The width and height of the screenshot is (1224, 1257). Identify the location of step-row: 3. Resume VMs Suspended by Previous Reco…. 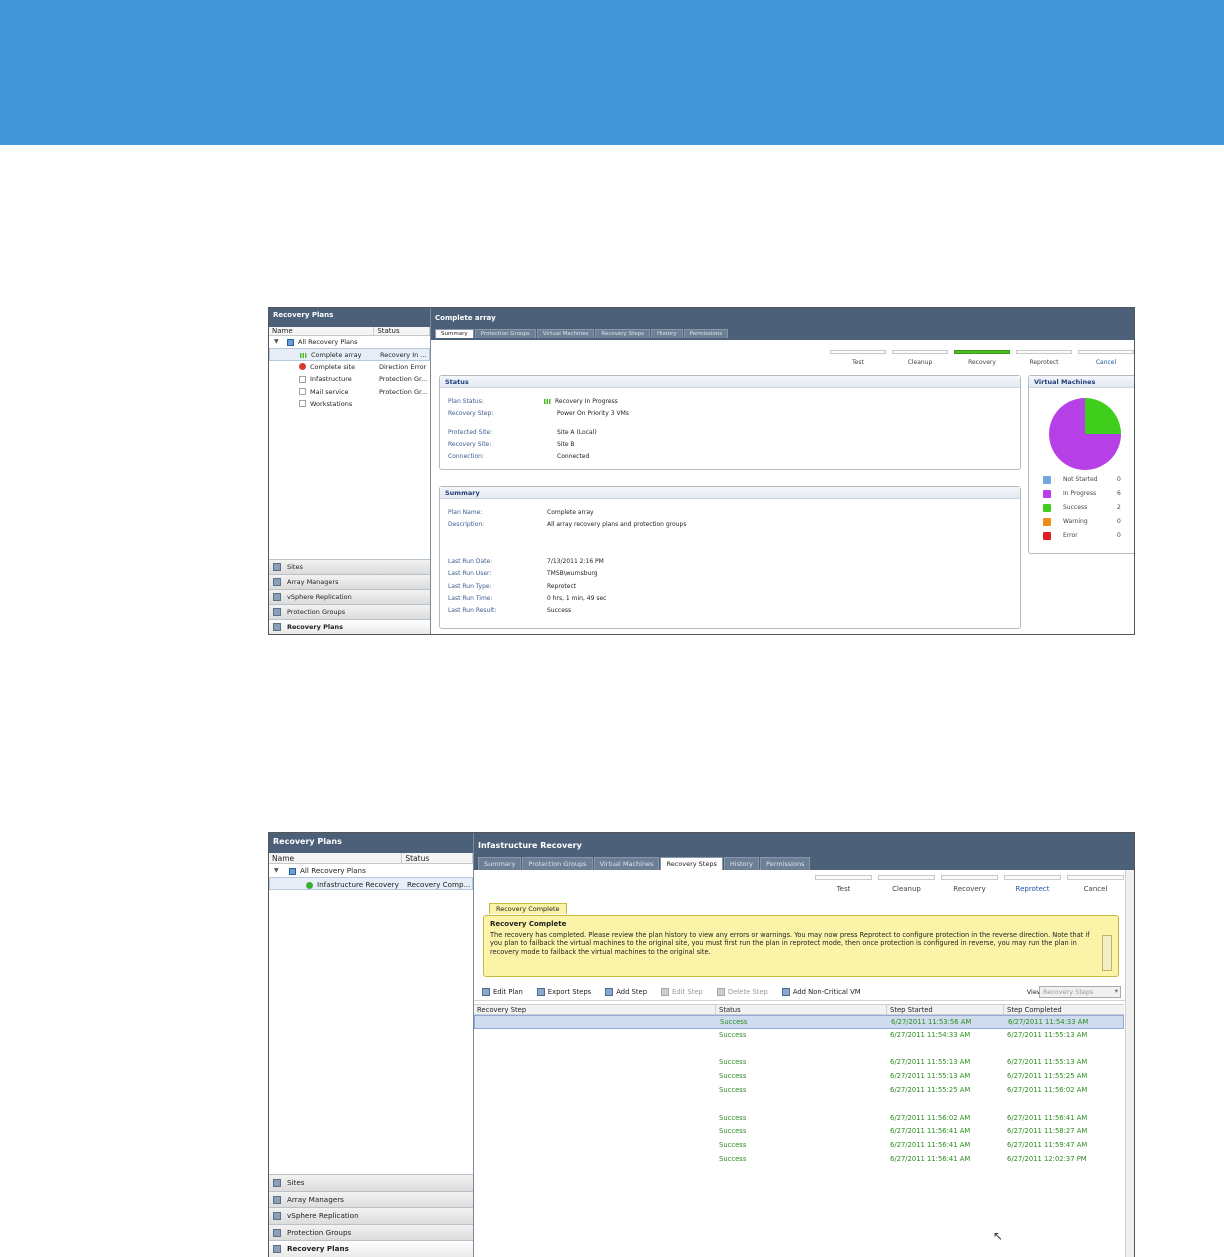
(799, 1050).